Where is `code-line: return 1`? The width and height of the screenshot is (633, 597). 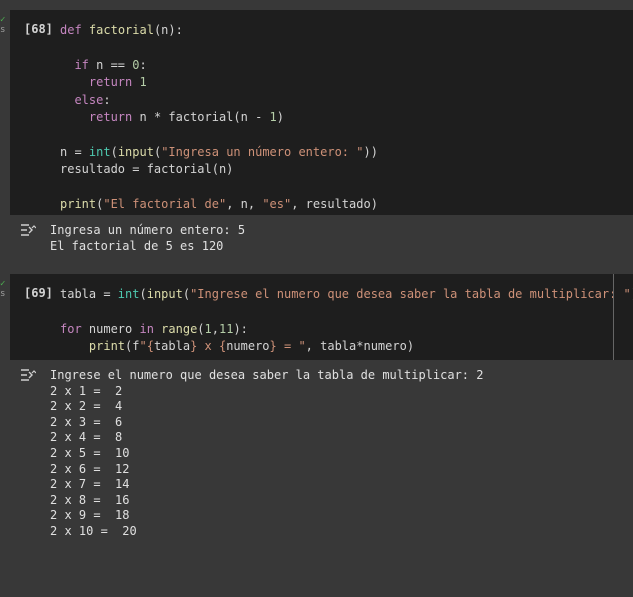
code-line: return 1 is located at coordinates (219, 82).